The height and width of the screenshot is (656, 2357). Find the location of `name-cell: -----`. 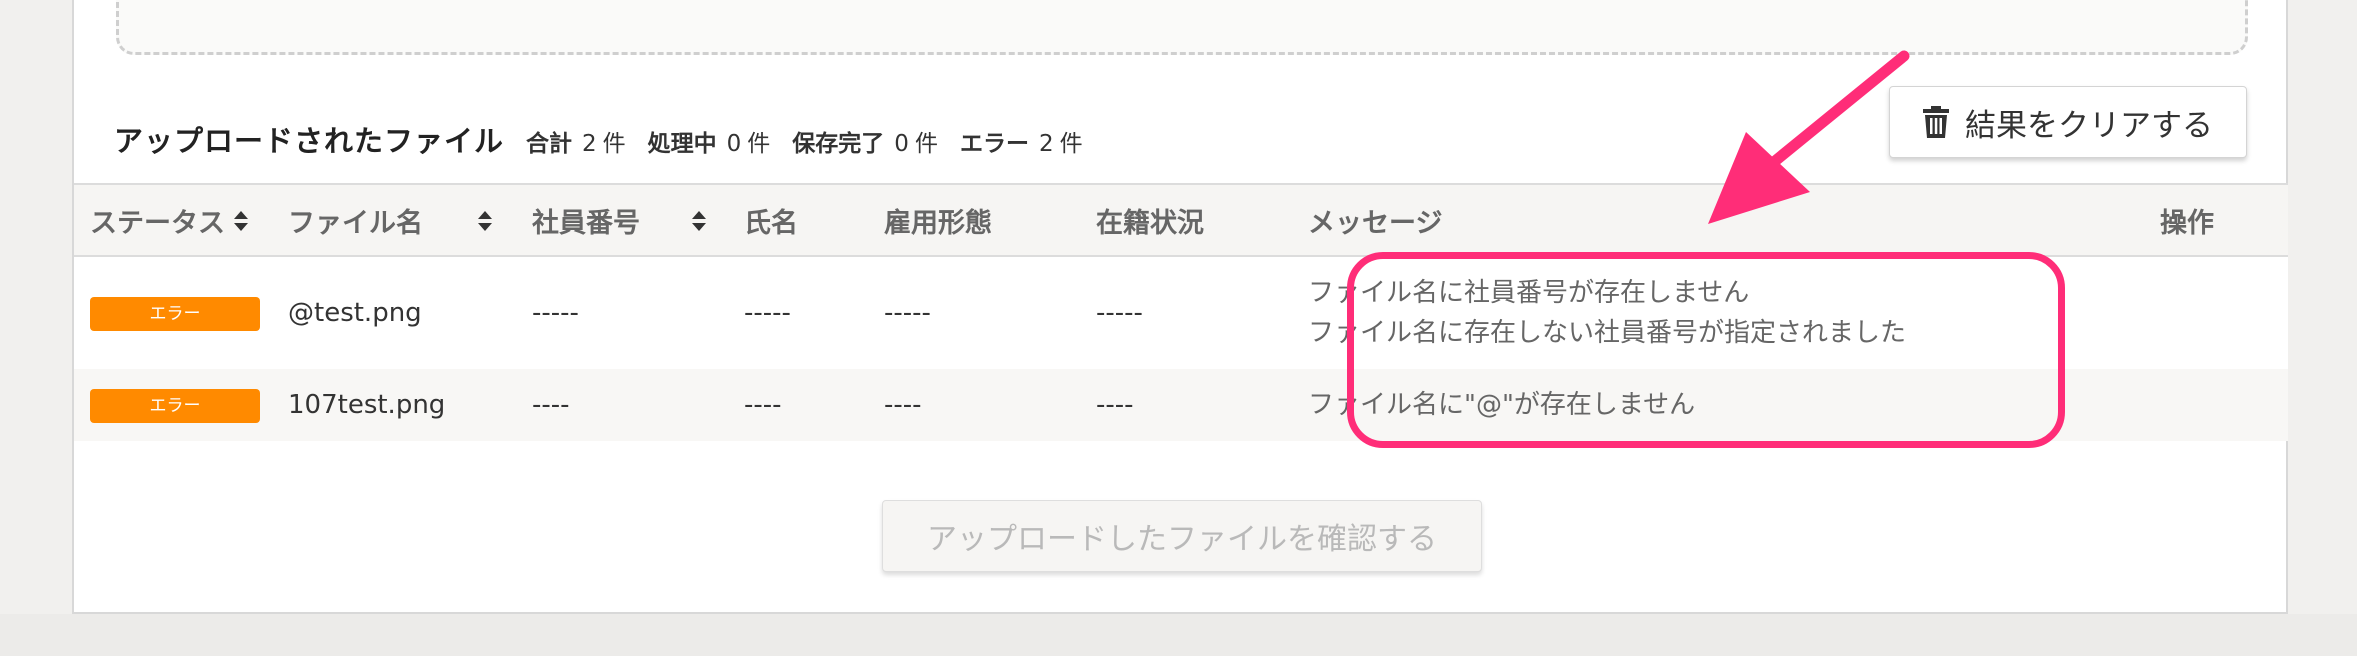

name-cell: ----- is located at coordinates (798, 312).